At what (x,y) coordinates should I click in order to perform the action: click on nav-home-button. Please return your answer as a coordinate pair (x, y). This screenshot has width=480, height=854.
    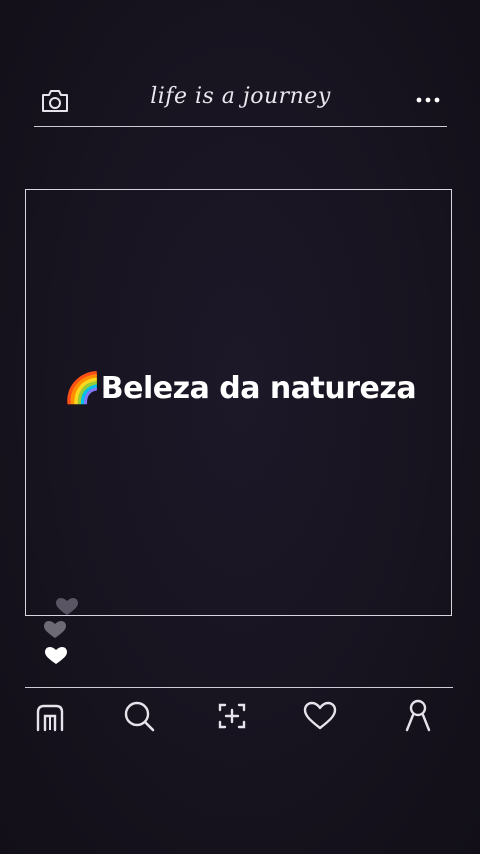
    Looking at the image, I should click on (50, 716).